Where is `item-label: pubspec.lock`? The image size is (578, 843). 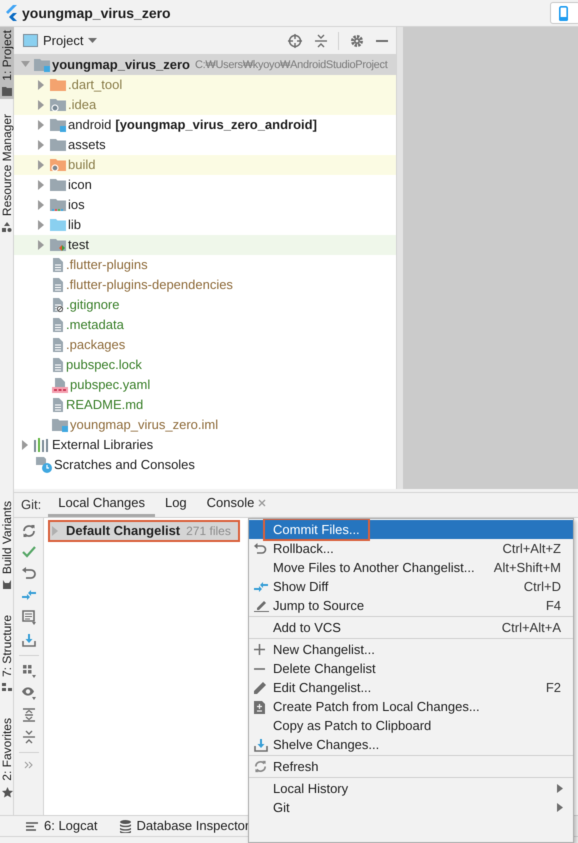 item-label: pubspec.lock is located at coordinates (104, 365).